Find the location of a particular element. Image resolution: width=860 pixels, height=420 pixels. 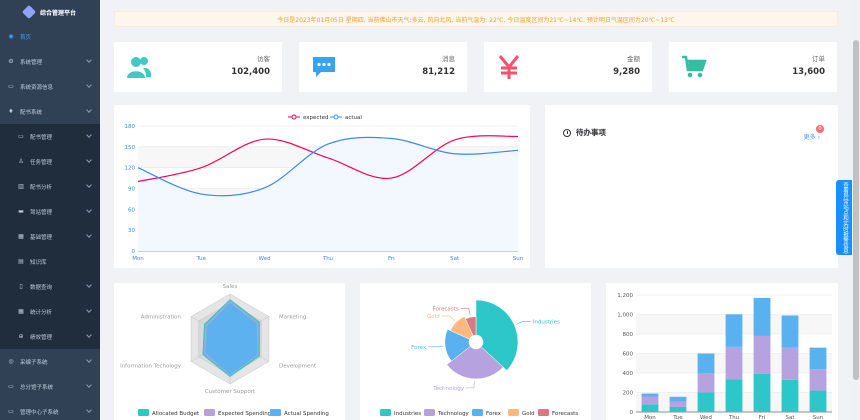

legend-marker-expected is located at coordinates (294, 117).